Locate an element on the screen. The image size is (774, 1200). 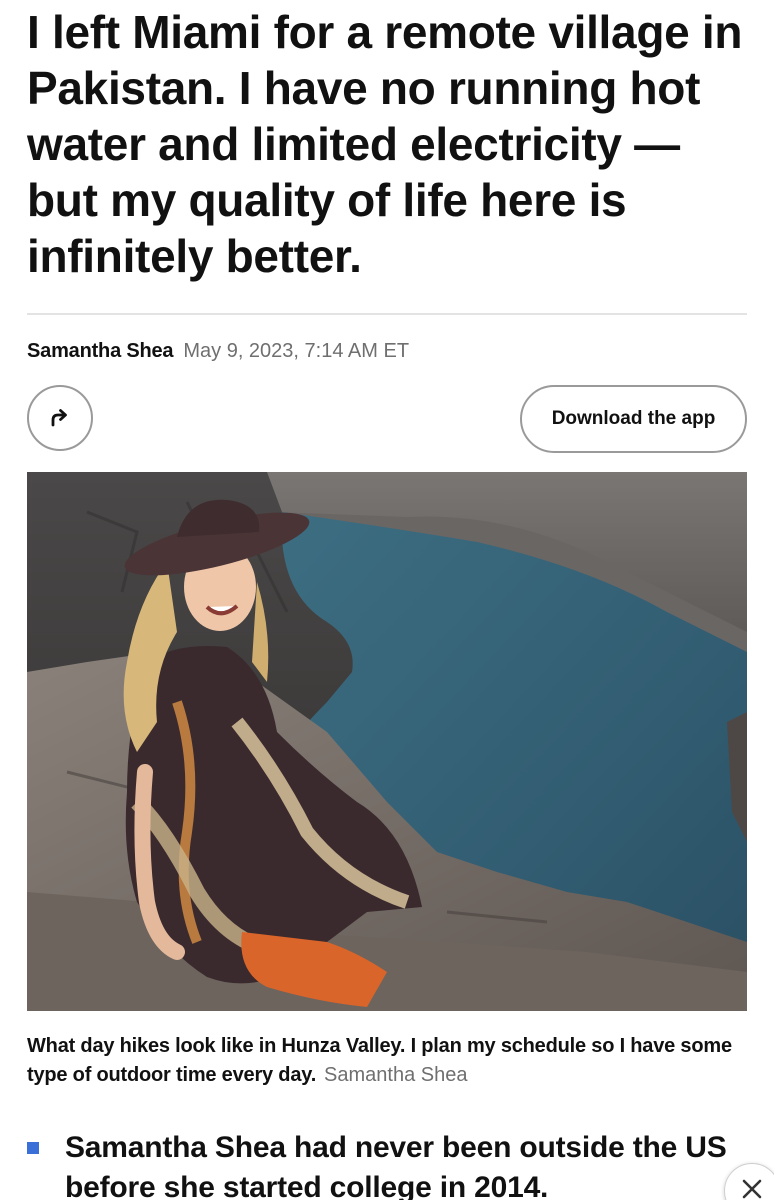
close-icon is located at coordinates (752, 1188).